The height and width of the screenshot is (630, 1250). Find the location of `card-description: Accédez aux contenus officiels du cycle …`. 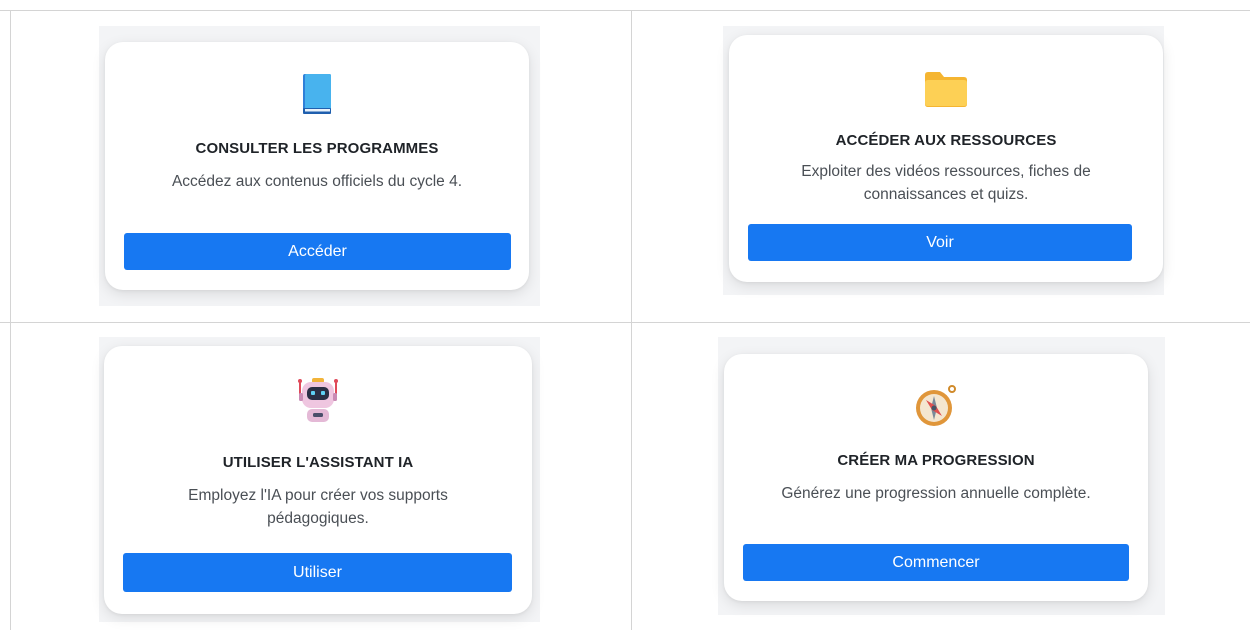

card-description: Accédez aux contenus officiels du cycle … is located at coordinates (317, 181).